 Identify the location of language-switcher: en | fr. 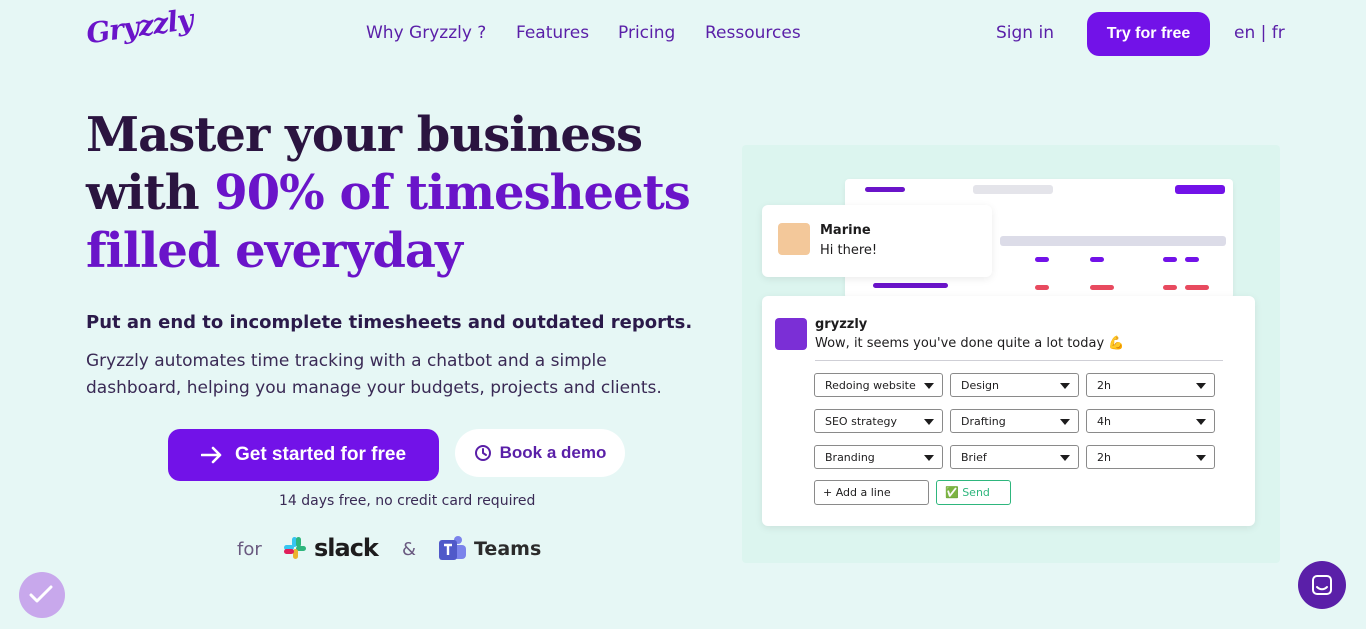
(1259, 33).